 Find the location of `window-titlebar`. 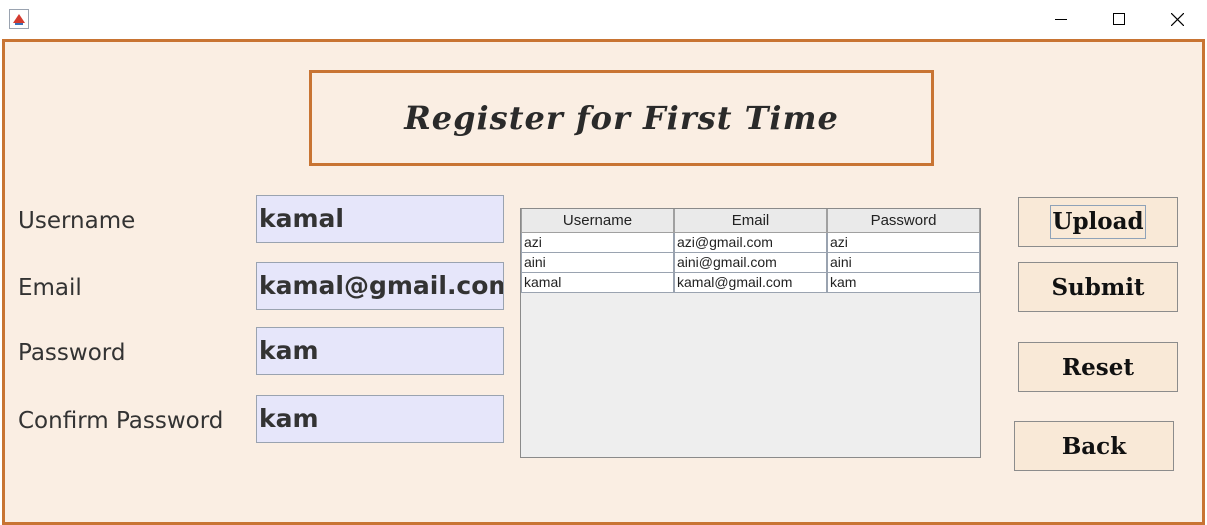

window-titlebar is located at coordinates (603, 19).